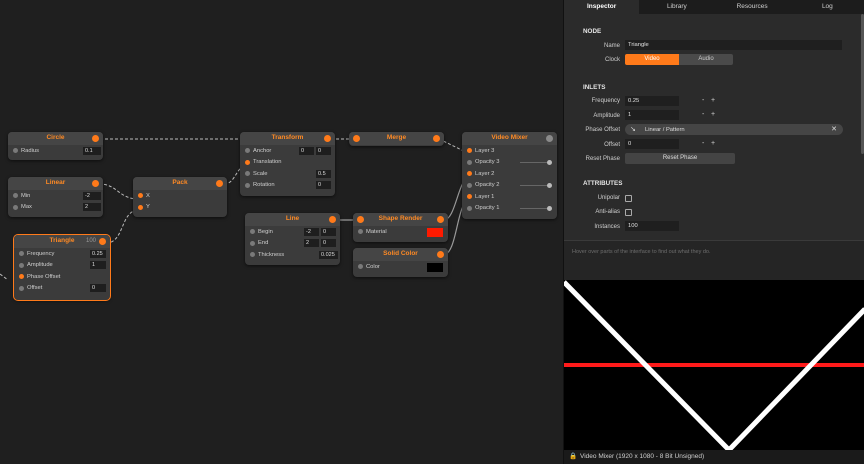  I want to click on lock-icon: 🔒, so click(573, 457).